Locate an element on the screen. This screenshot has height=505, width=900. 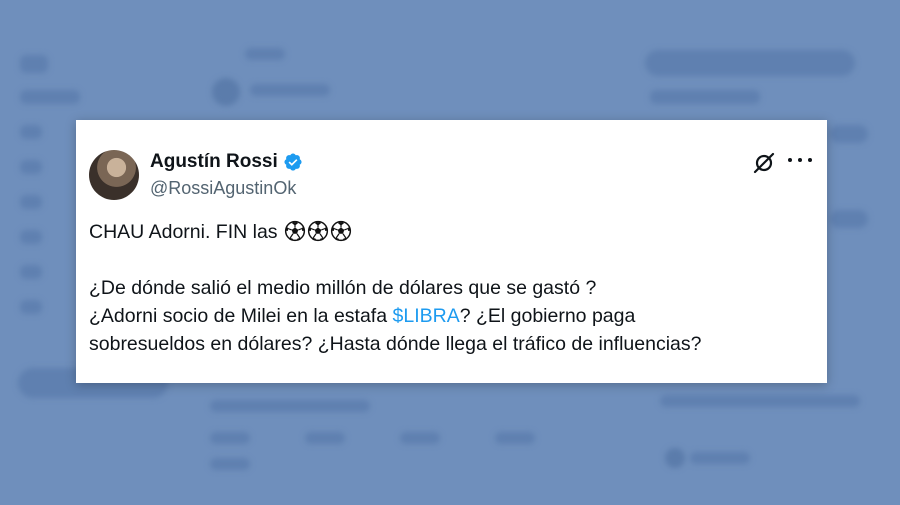
more-icon is located at coordinates (800, 160).